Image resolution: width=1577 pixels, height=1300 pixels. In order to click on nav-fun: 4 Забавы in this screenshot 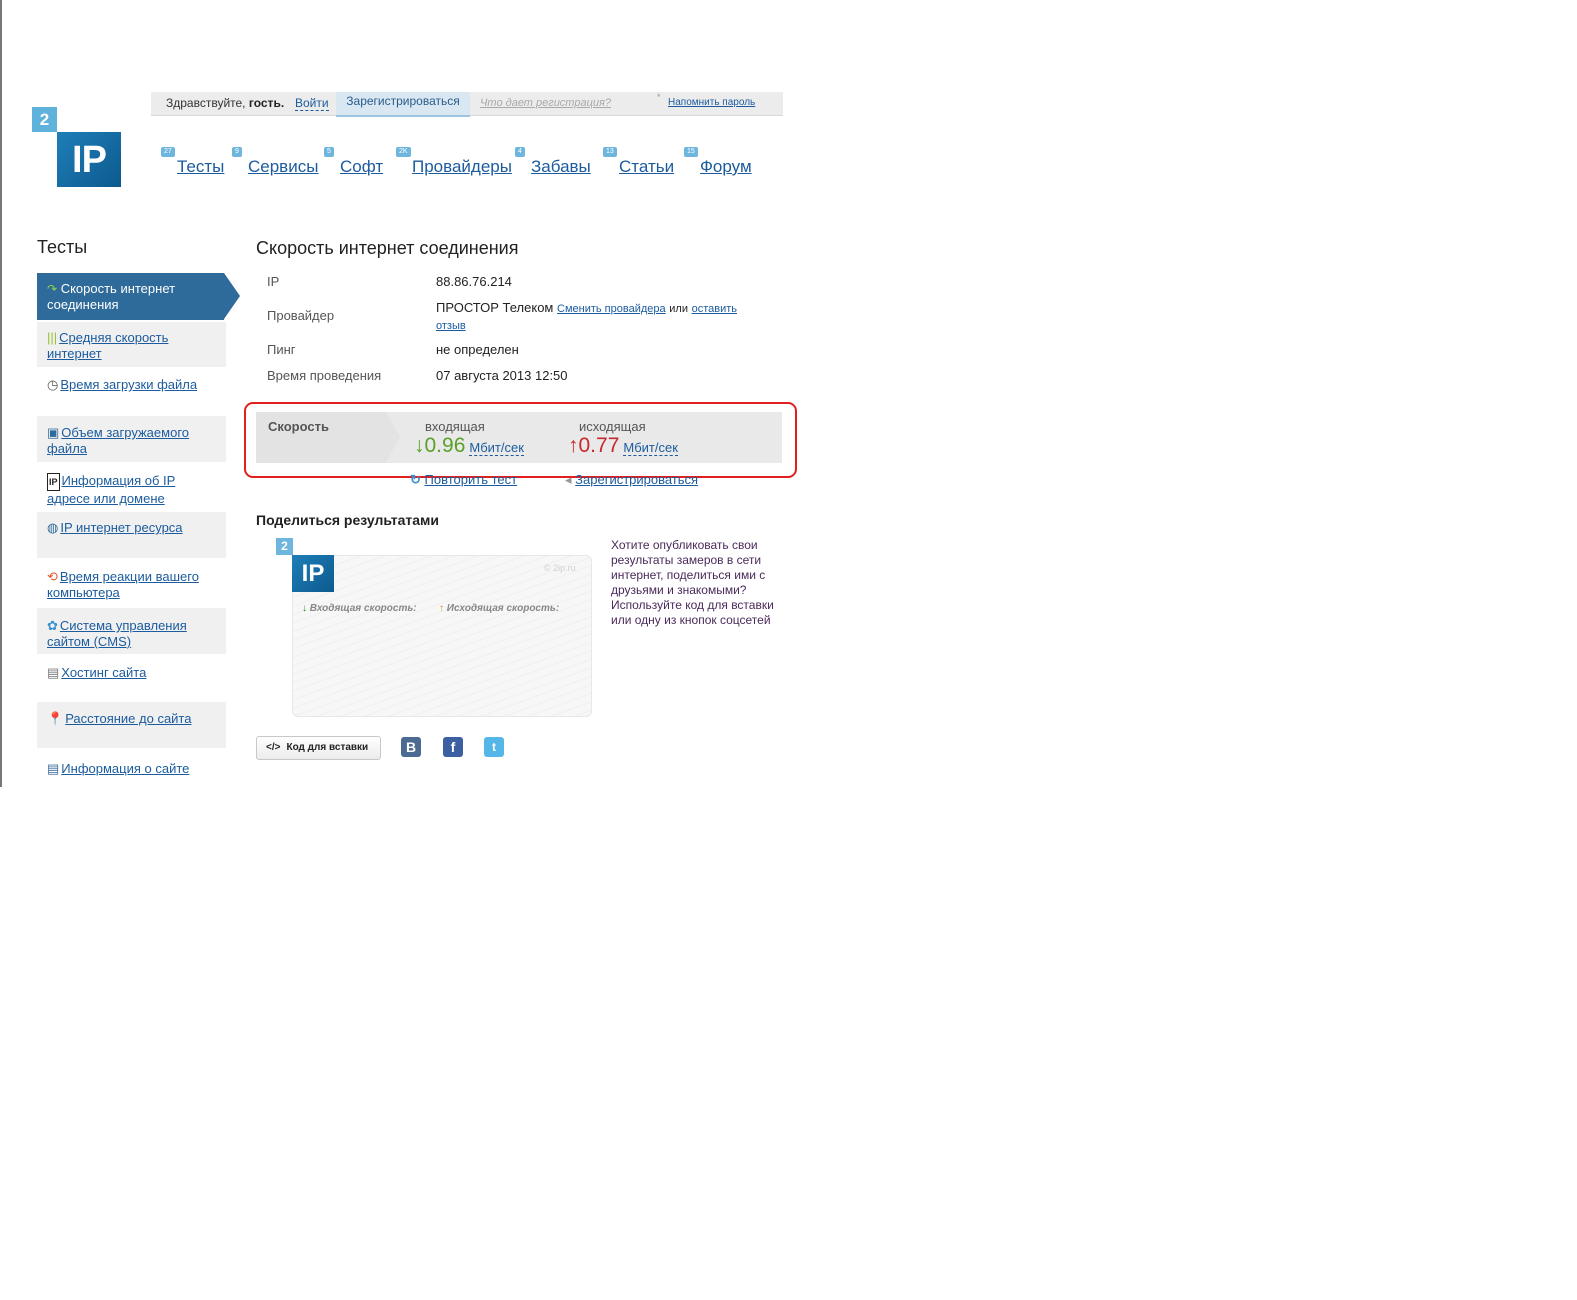, I will do `click(553, 162)`.